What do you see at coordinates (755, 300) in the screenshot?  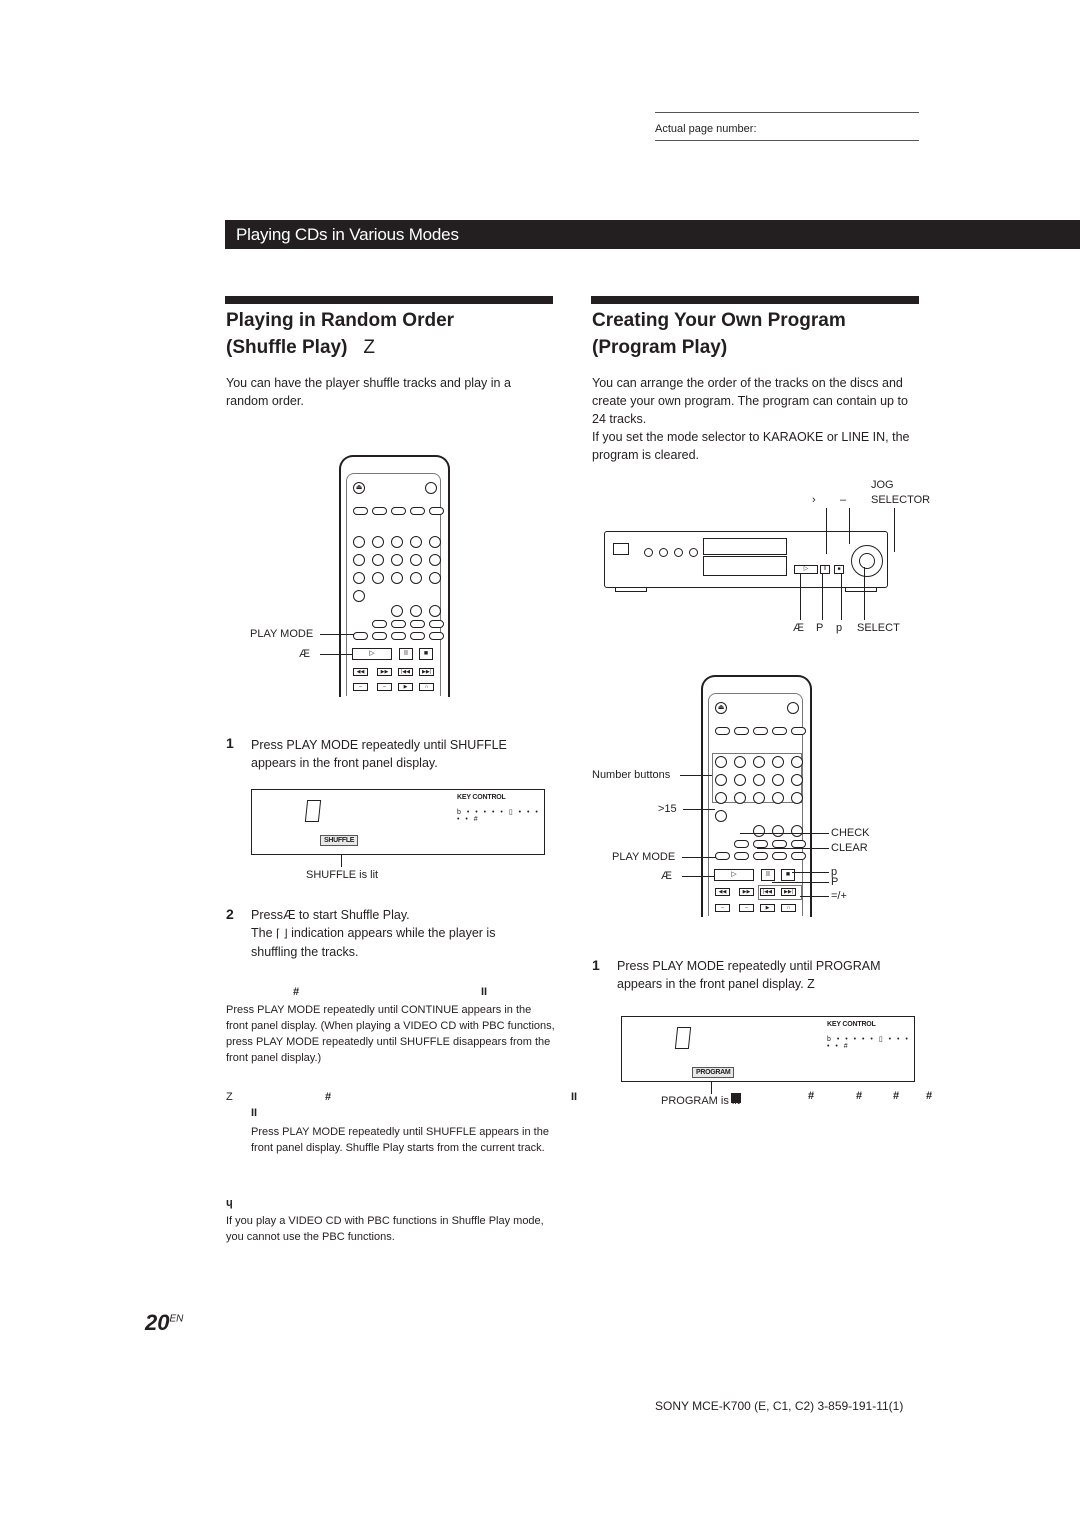 I see `right-heading-rule` at bounding box center [755, 300].